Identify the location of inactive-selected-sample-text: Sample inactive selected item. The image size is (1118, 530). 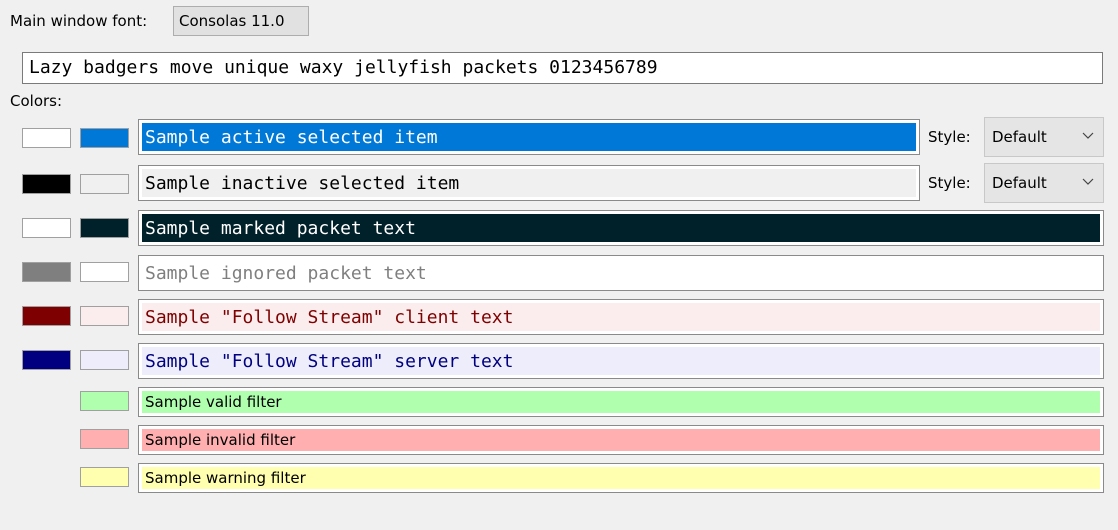
(529, 183).